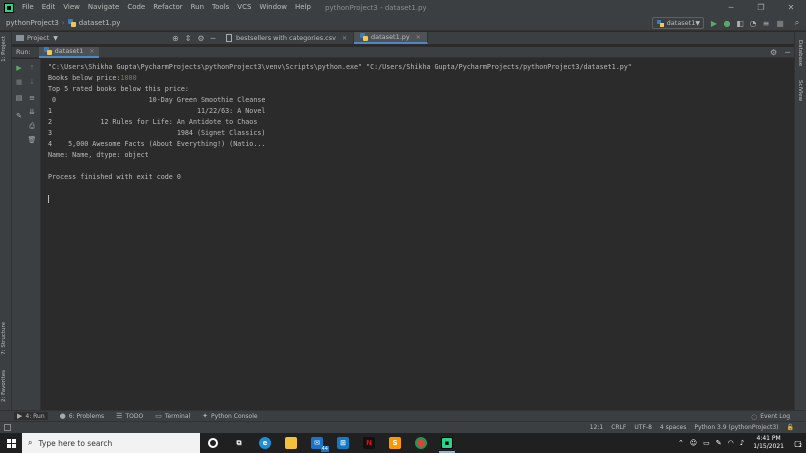  What do you see at coordinates (797, 23) in the screenshot?
I see `search-icon: ⌕` at bounding box center [797, 23].